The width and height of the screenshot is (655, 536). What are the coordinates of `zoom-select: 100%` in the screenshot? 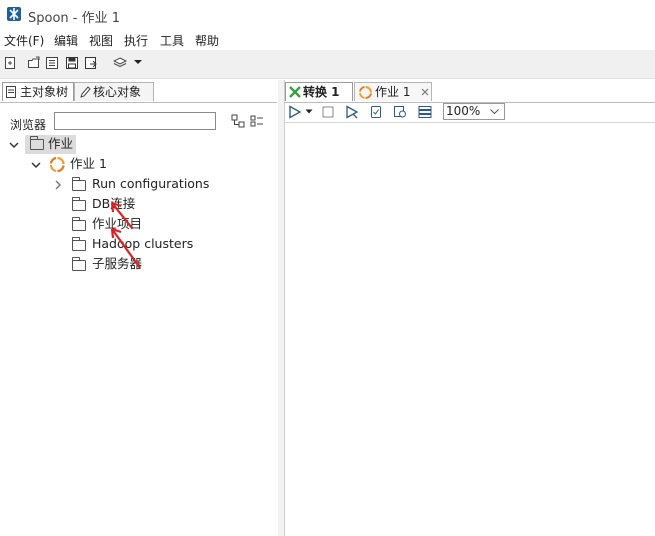 It's located at (474, 111).